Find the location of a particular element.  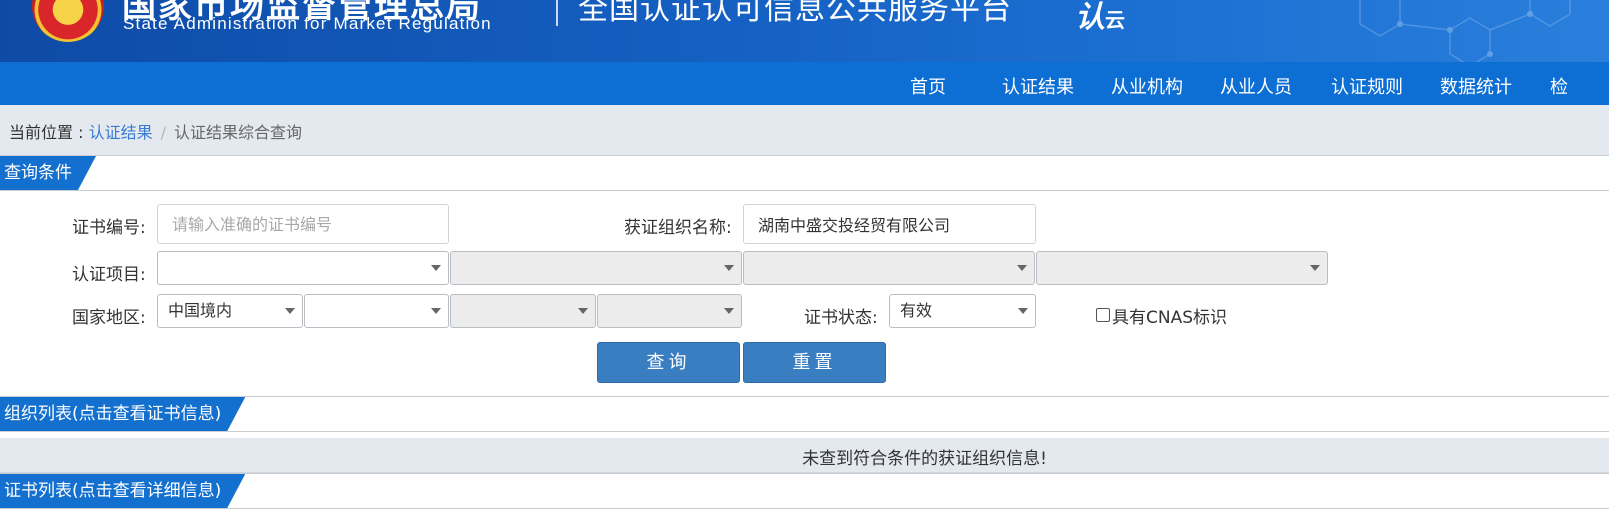

cert-list-section-header: 证书列表(点击查看详细信息) is located at coordinates (804, 491).